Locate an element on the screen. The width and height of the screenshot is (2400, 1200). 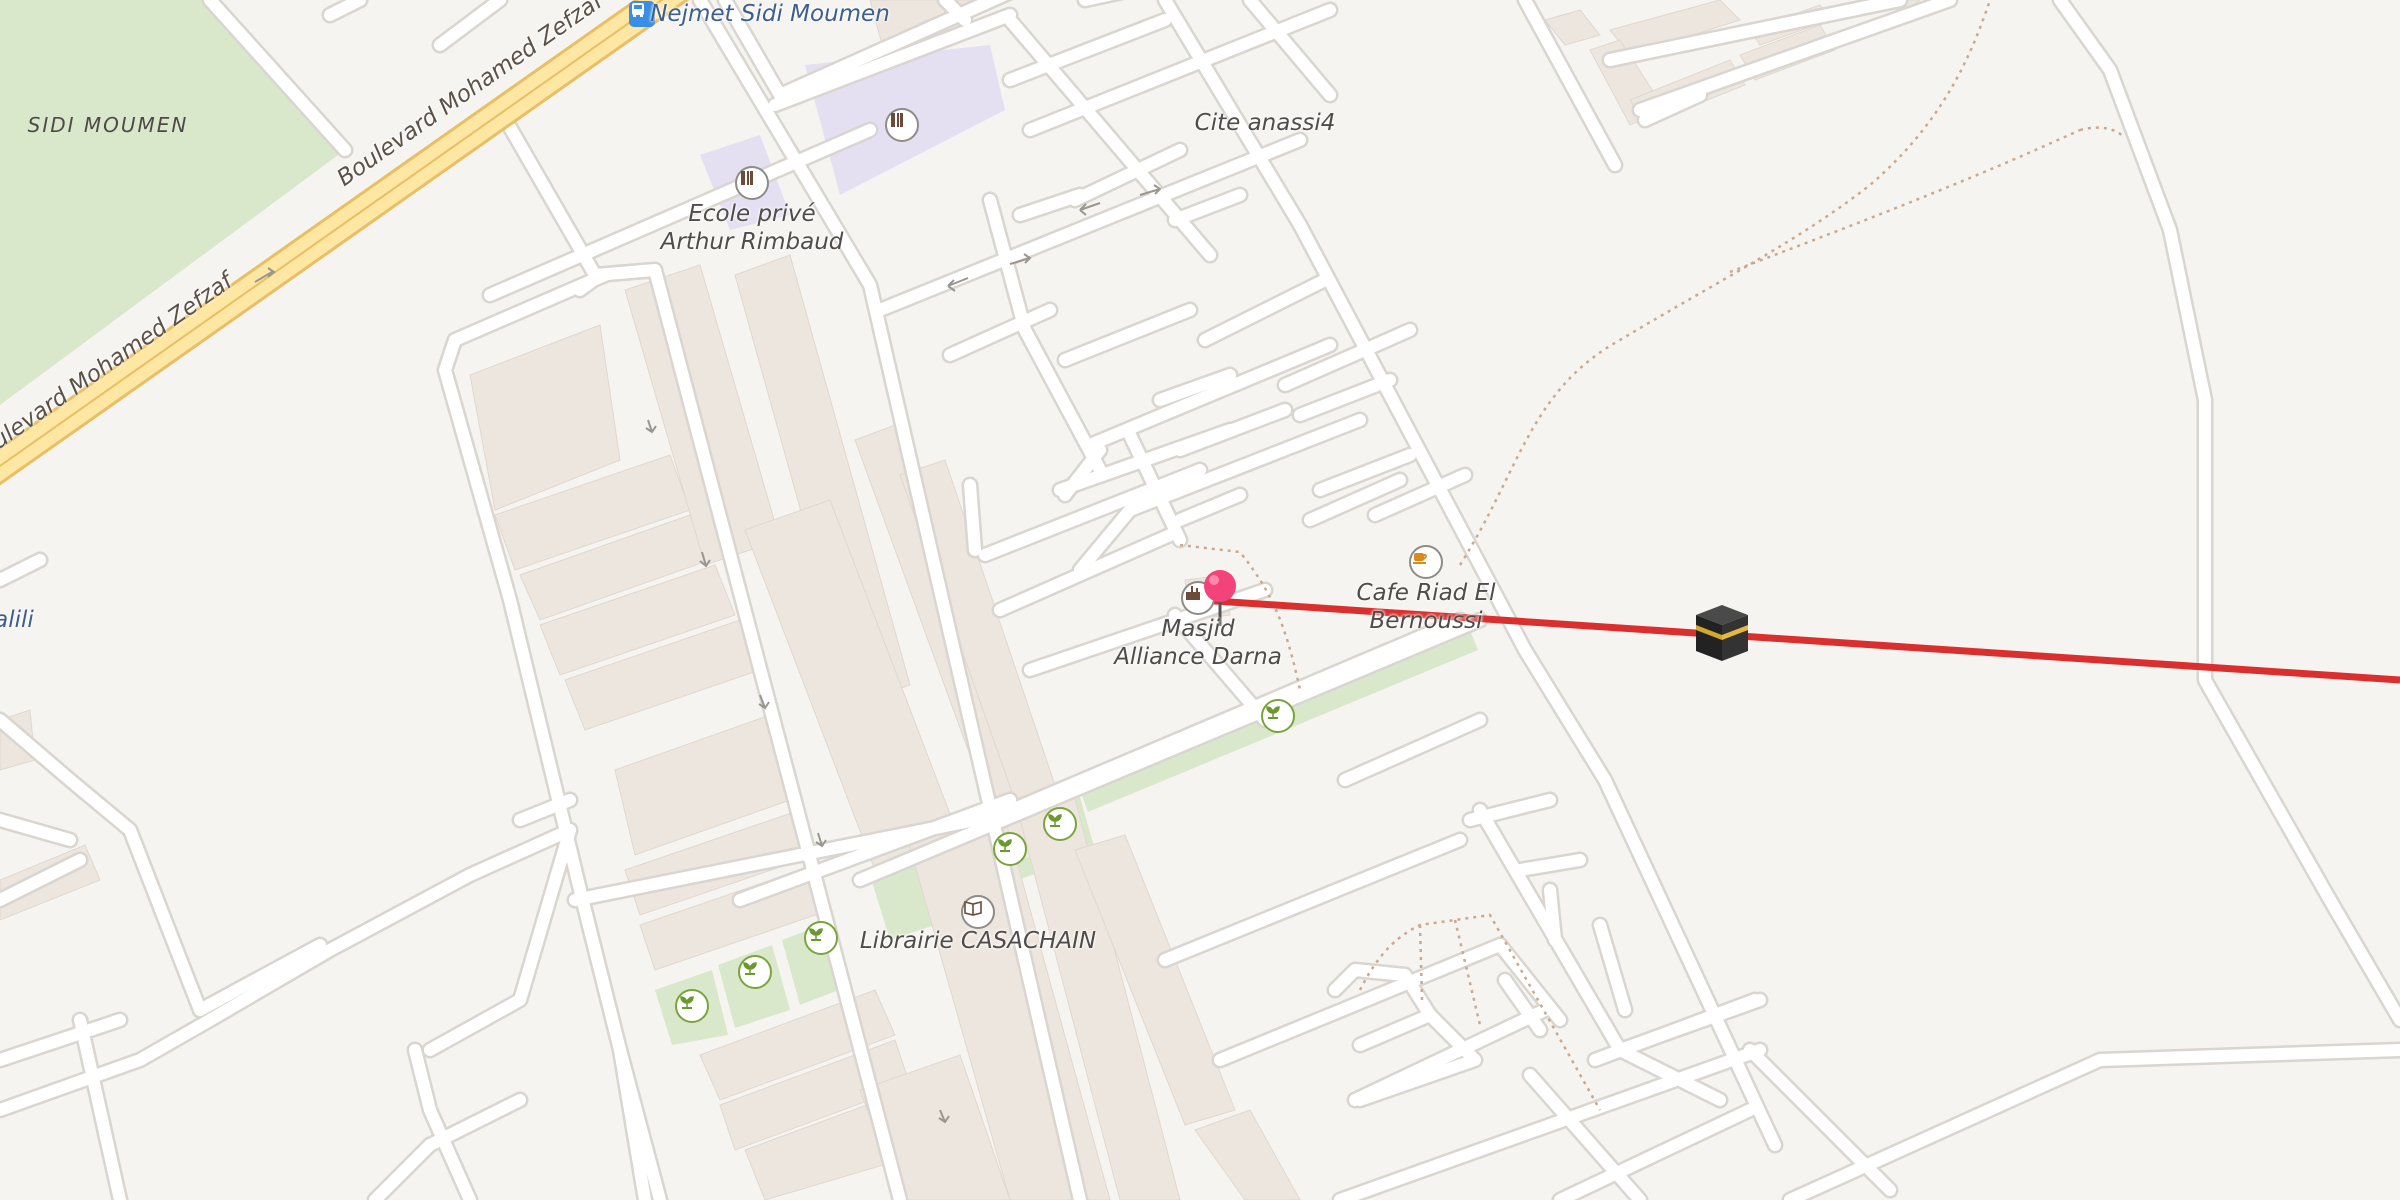
book-icon is located at coordinates (978, 912).